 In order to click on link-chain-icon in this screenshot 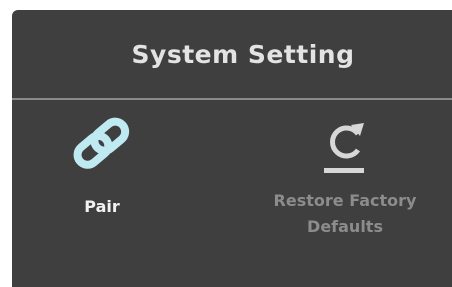, I will do `click(101, 143)`.